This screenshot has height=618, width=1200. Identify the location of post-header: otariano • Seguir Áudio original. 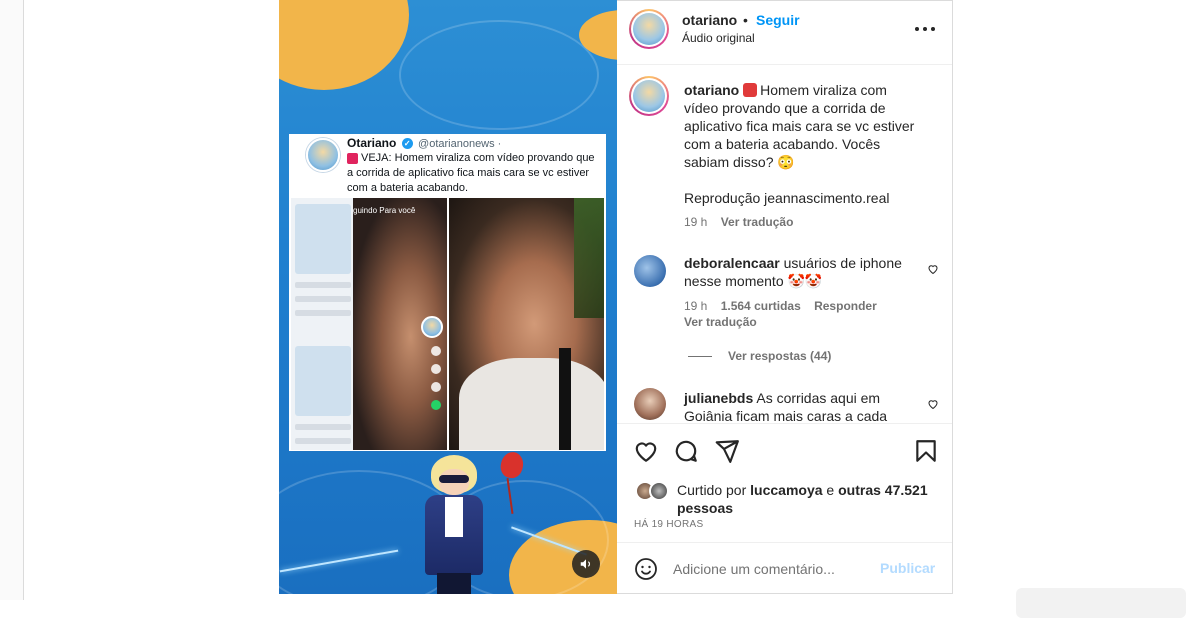
(784, 33).